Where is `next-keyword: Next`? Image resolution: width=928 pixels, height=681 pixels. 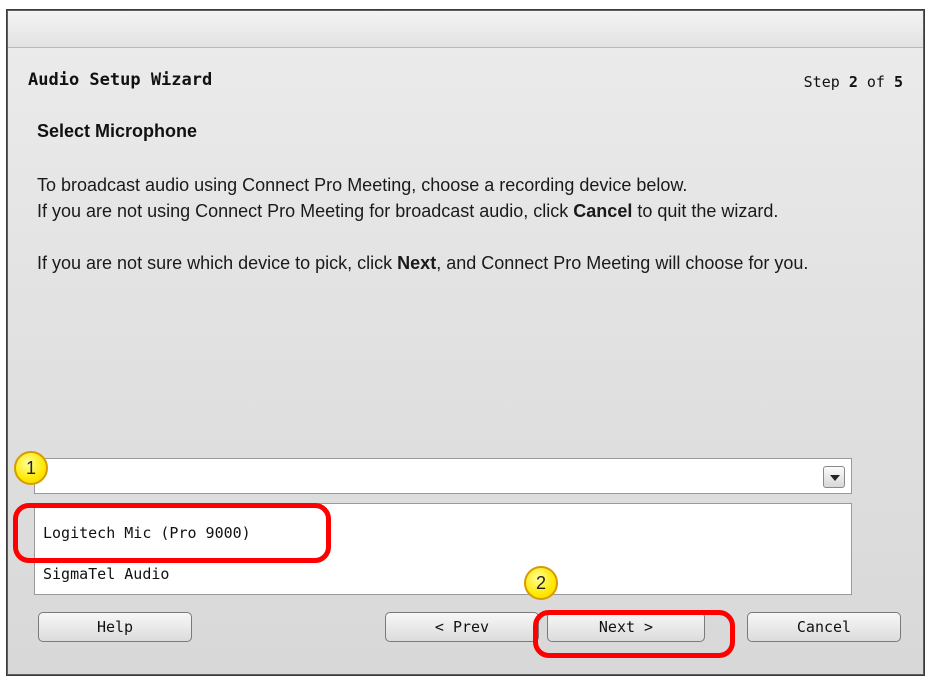 next-keyword: Next is located at coordinates (417, 263).